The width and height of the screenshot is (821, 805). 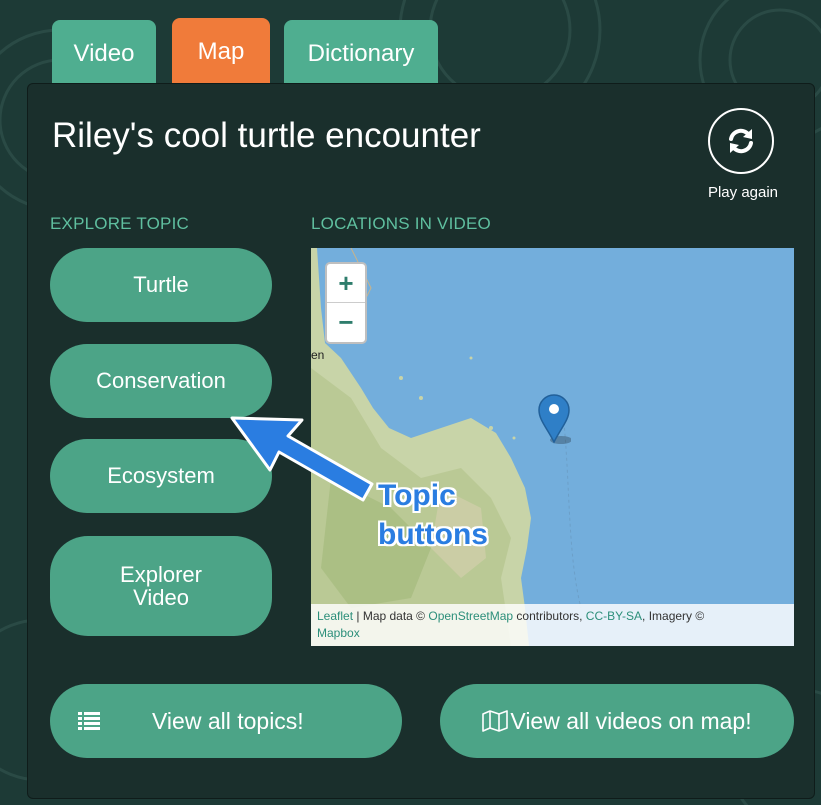 What do you see at coordinates (554, 419) in the screenshot?
I see `map-marker-icon` at bounding box center [554, 419].